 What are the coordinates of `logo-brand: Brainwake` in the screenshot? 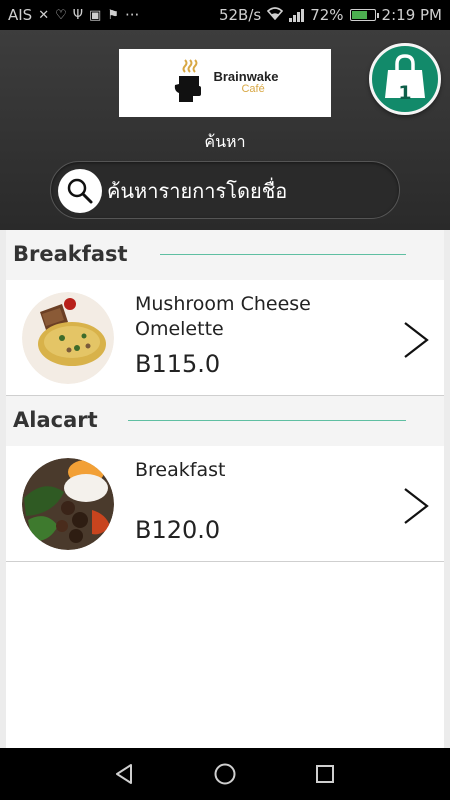 It's located at (246, 77).